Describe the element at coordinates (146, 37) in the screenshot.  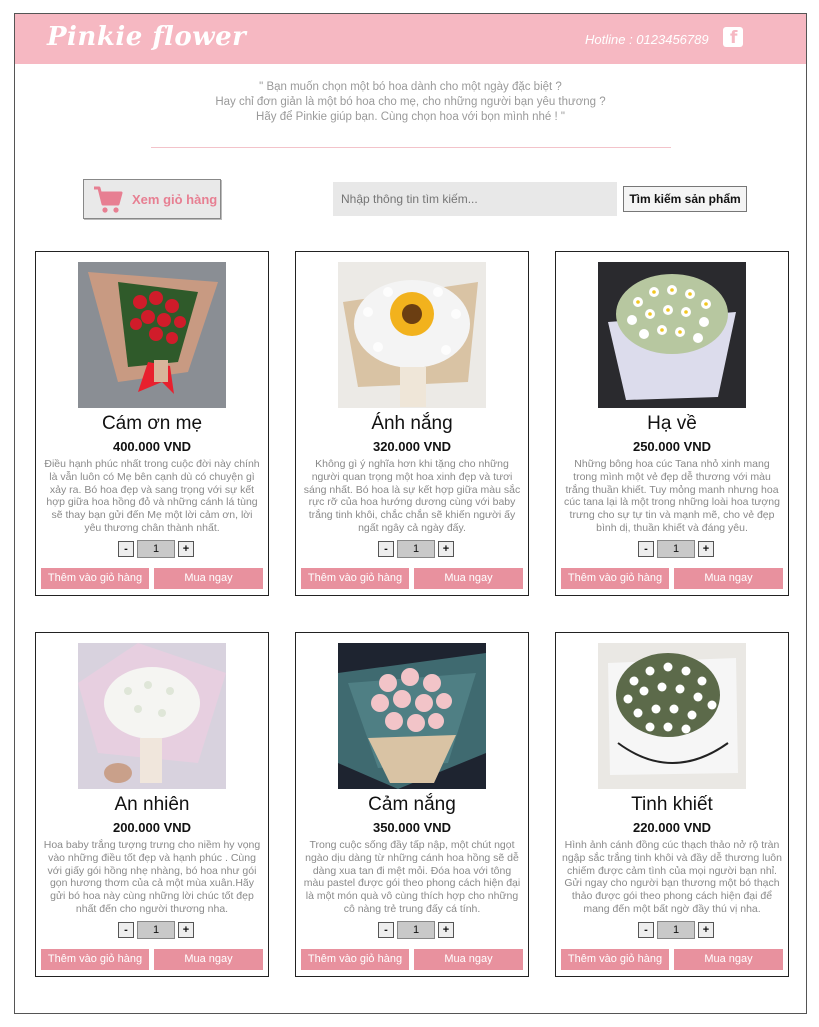
I see `site-logo: Pinkie flower` at that location.